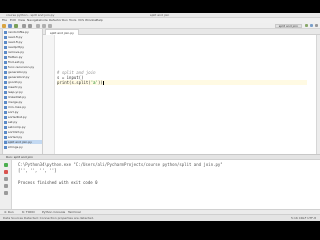  I want to click on project-item: goodd.py, so click(23, 82).